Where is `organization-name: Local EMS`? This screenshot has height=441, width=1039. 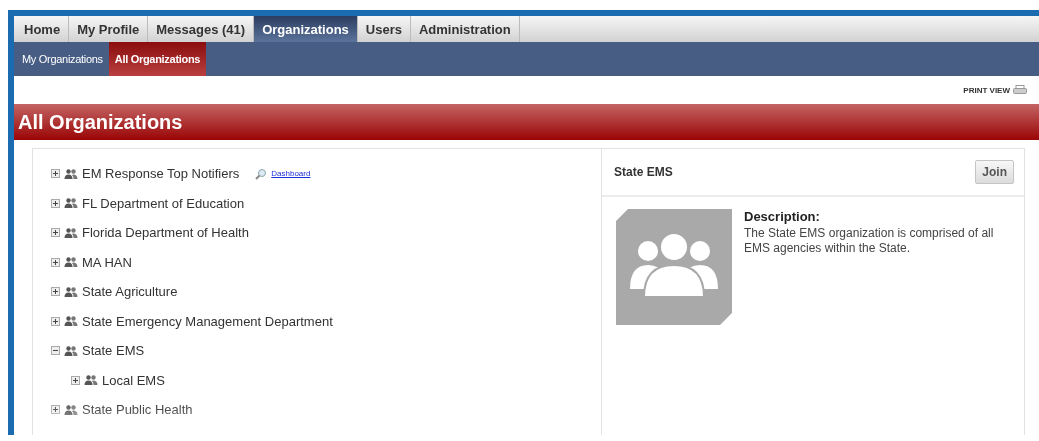 organization-name: Local EMS is located at coordinates (133, 380).